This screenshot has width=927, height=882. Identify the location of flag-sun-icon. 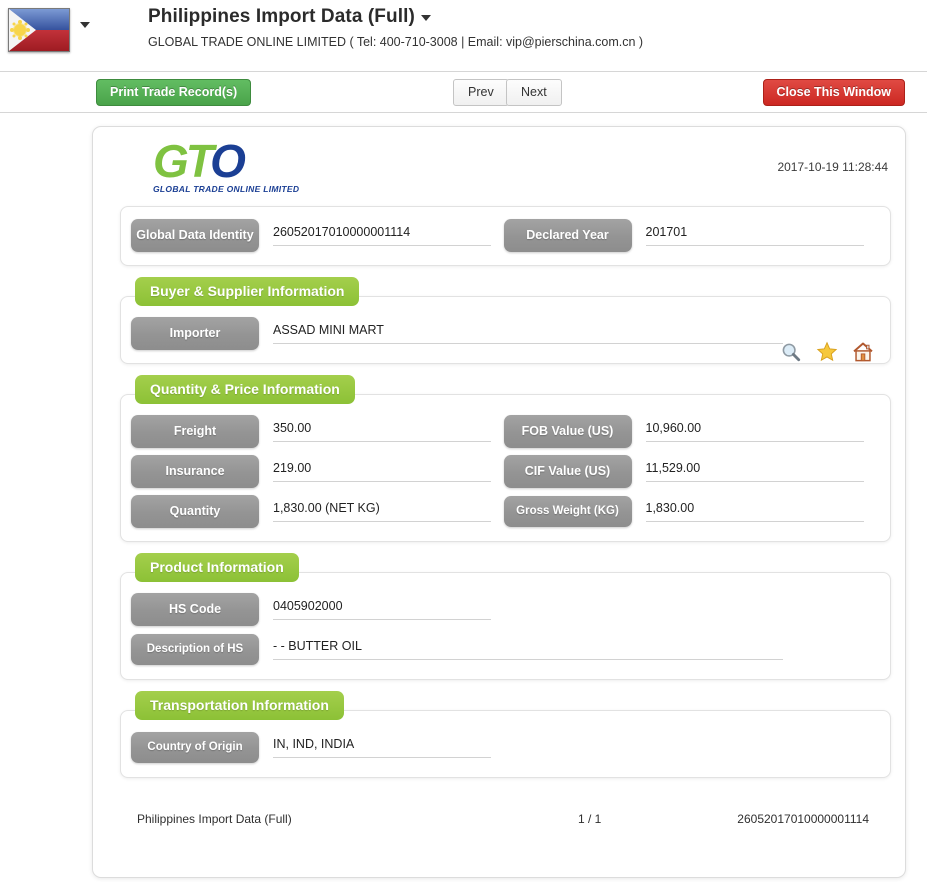
(20, 30).